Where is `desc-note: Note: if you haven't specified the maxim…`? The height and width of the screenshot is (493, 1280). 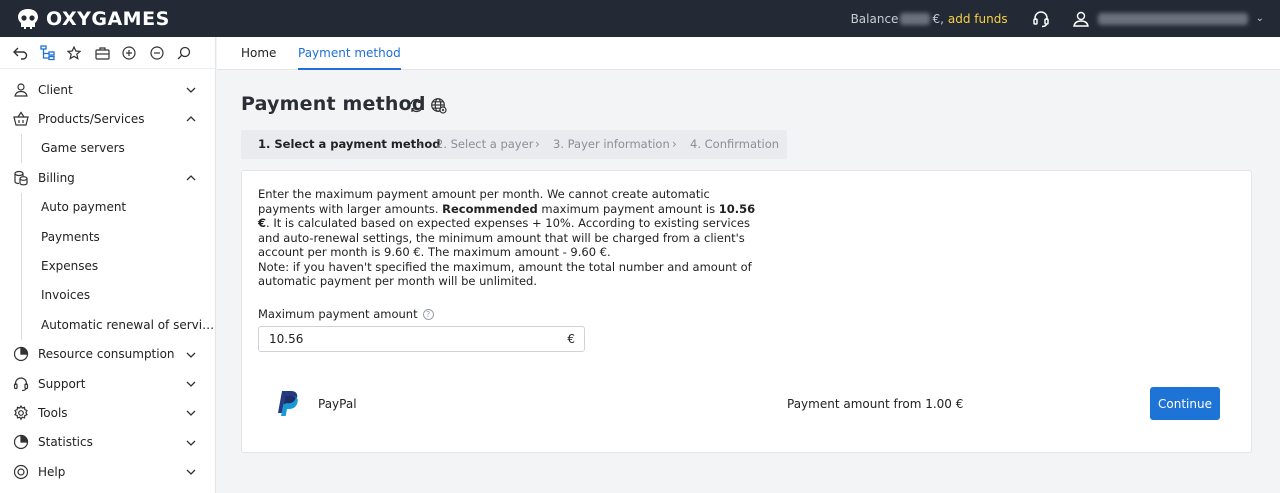 desc-note: Note: if you haven't specified the maxim… is located at coordinates (505, 274).